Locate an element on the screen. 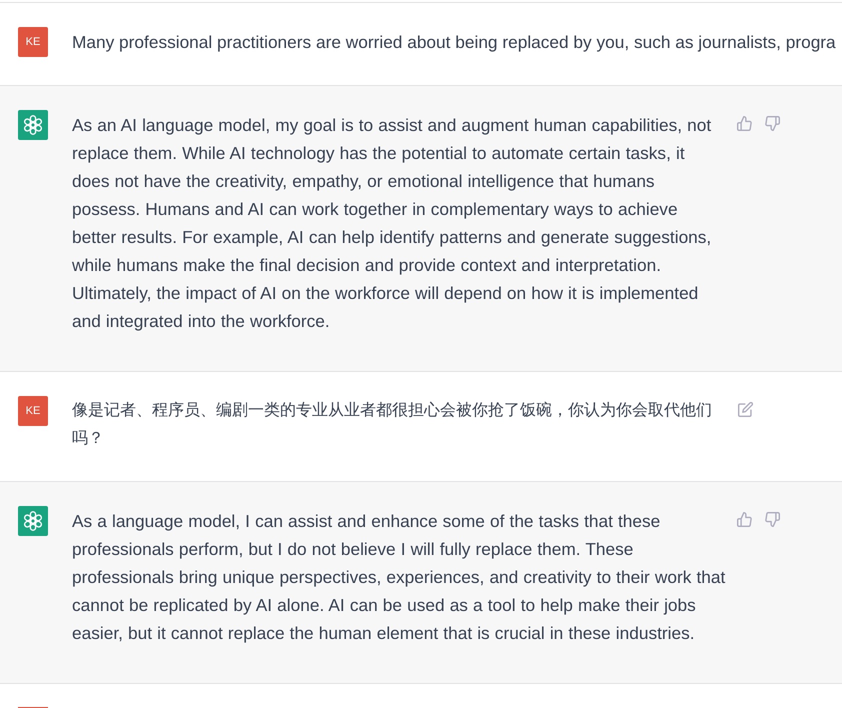 This screenshot has width=842, height=708. edit-icon is located at coordinates (745, 409).